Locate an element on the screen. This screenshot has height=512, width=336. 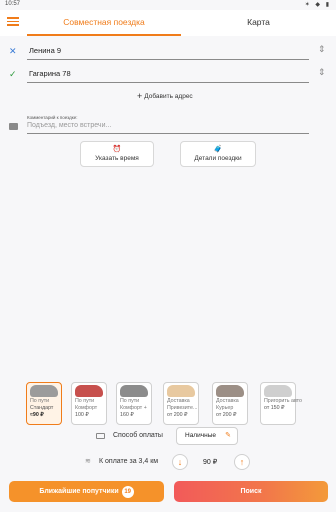
coins-icon: ≋ is located at coordinates (88, 461).